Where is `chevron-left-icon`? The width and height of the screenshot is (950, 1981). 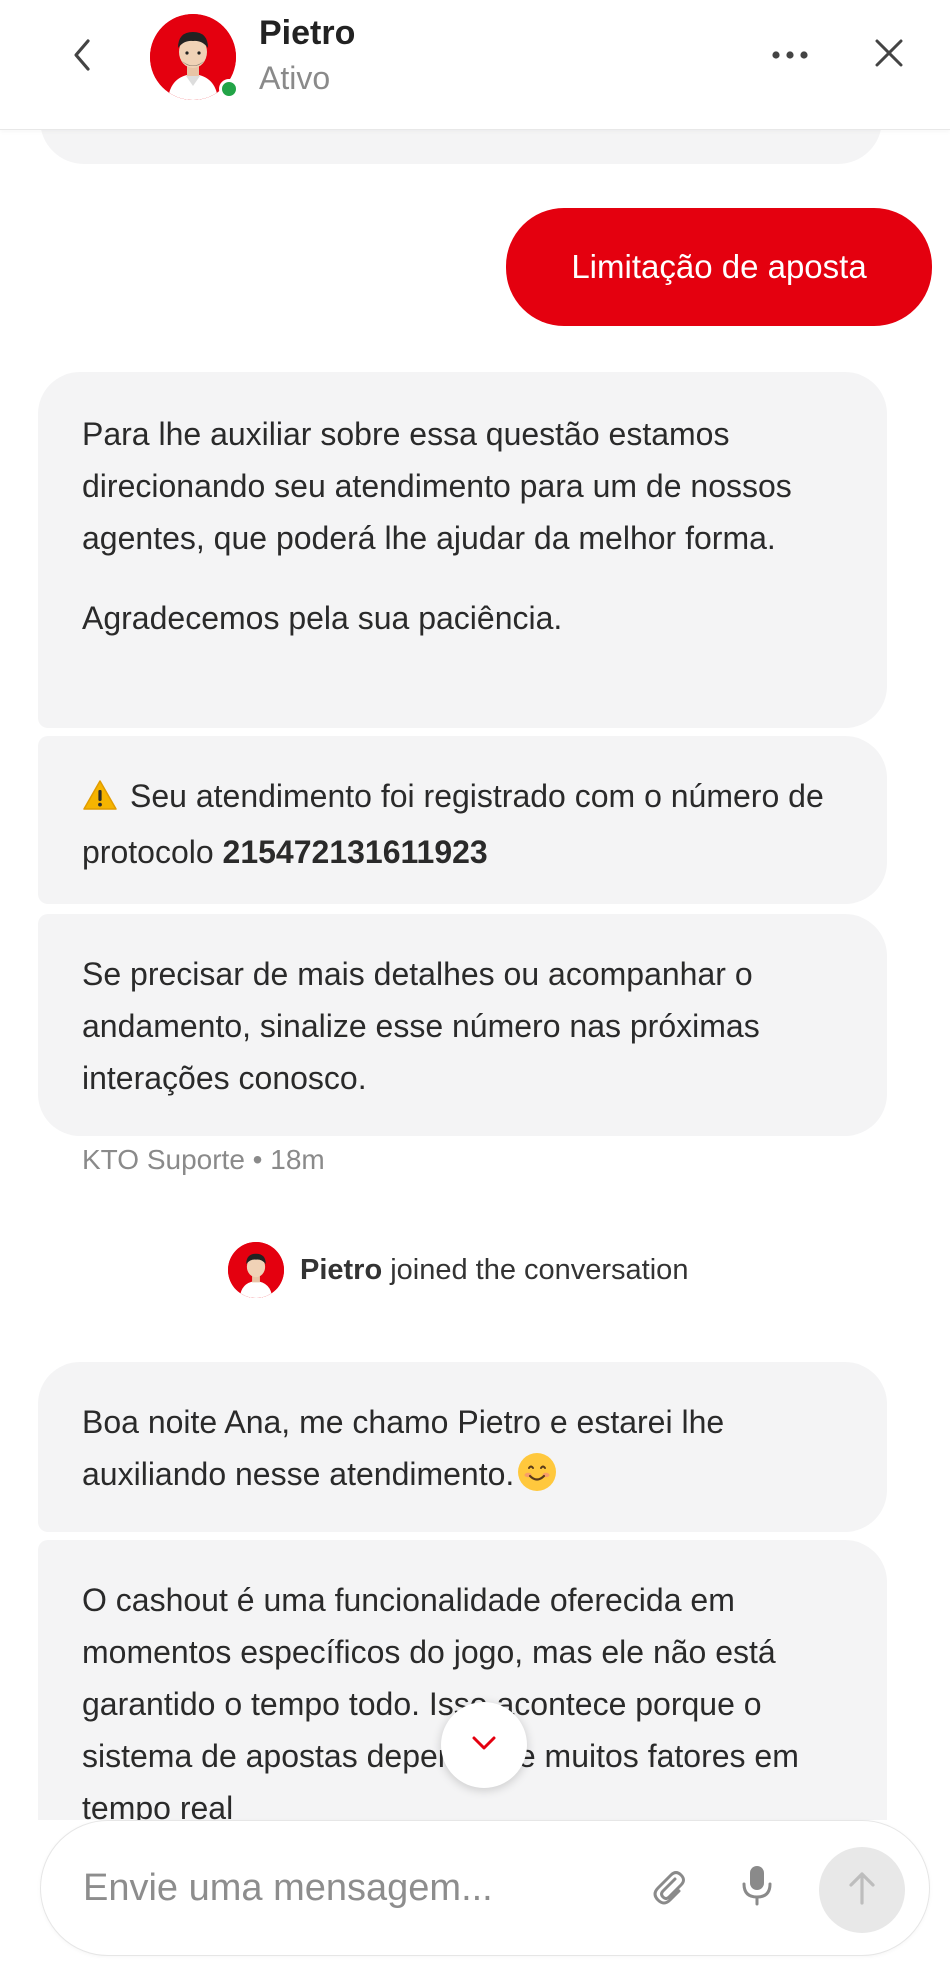
chevron-left-icon is located at coordinates (82, 57).